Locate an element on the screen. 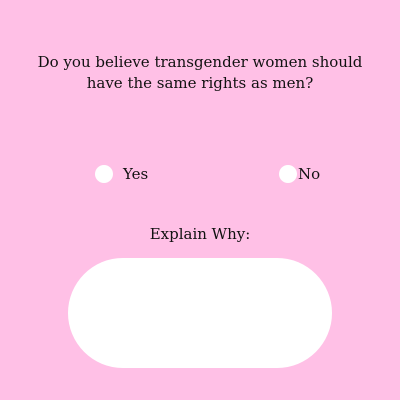  no-radio-button is located at coordinates (288, 174).